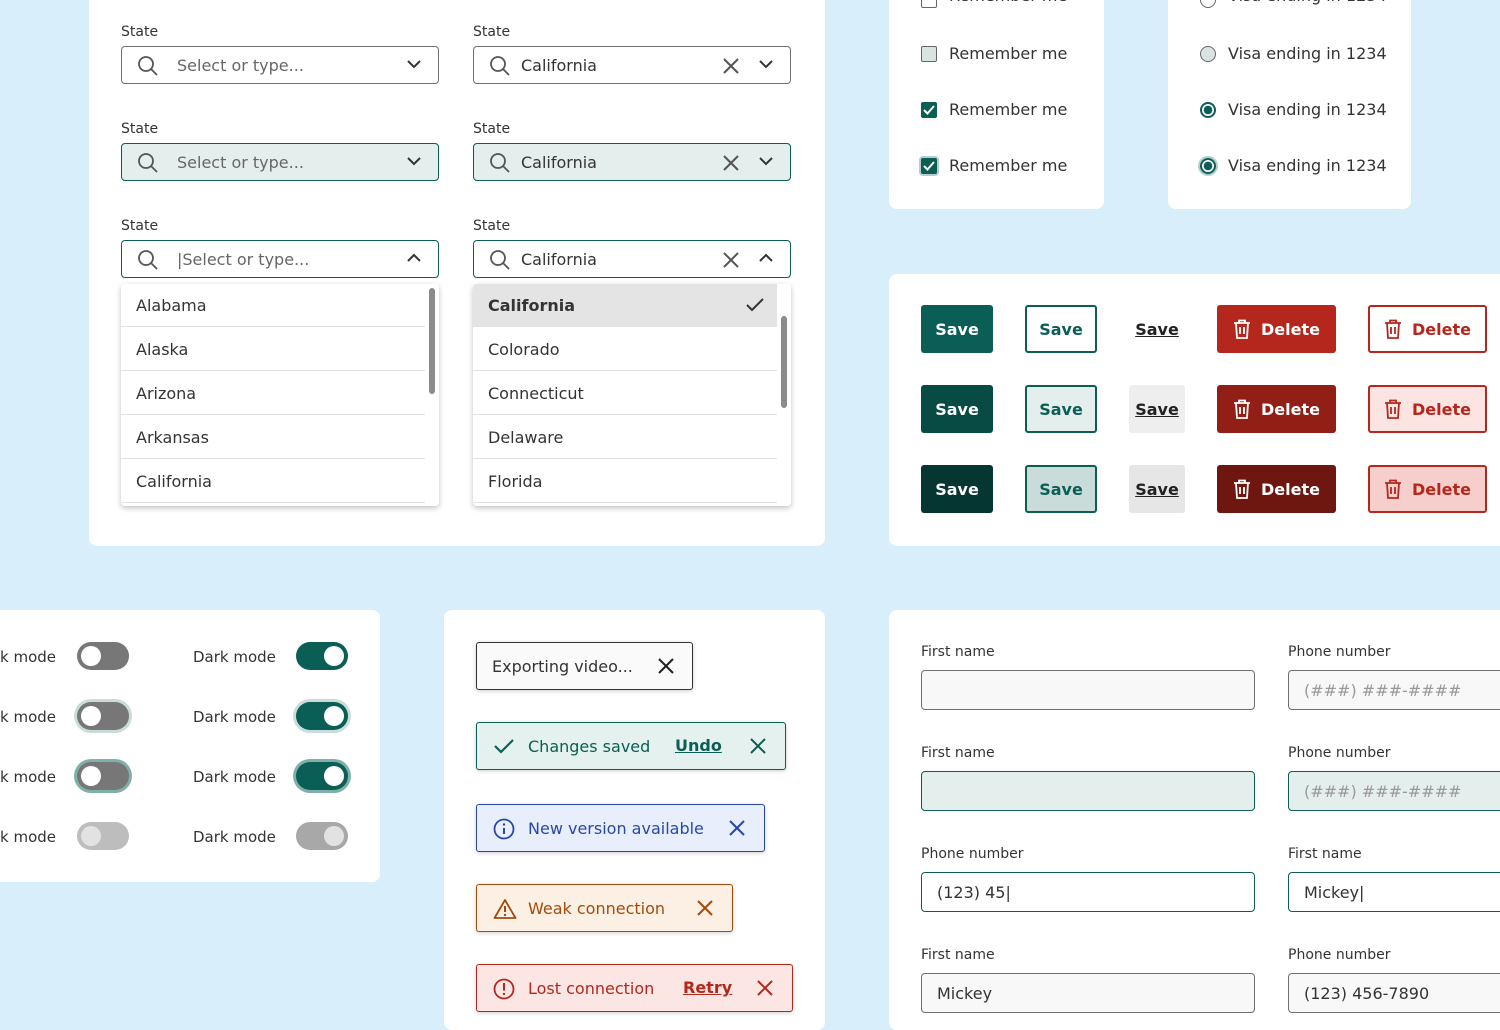 Image resolution: width=1500 pixels, height=1030 pixels. Describe the element at coordinates (1157, 329) in the screenshot. I see `save-button-tertiary: Save` at that location.